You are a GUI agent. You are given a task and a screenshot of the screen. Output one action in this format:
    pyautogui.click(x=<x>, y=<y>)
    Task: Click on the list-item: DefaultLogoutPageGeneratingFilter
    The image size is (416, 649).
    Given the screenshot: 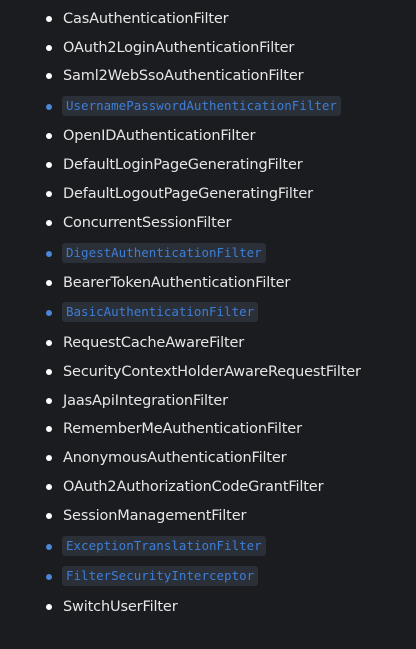 What is the action you would take?
    pyautogui.click(x=208, y=194)
    